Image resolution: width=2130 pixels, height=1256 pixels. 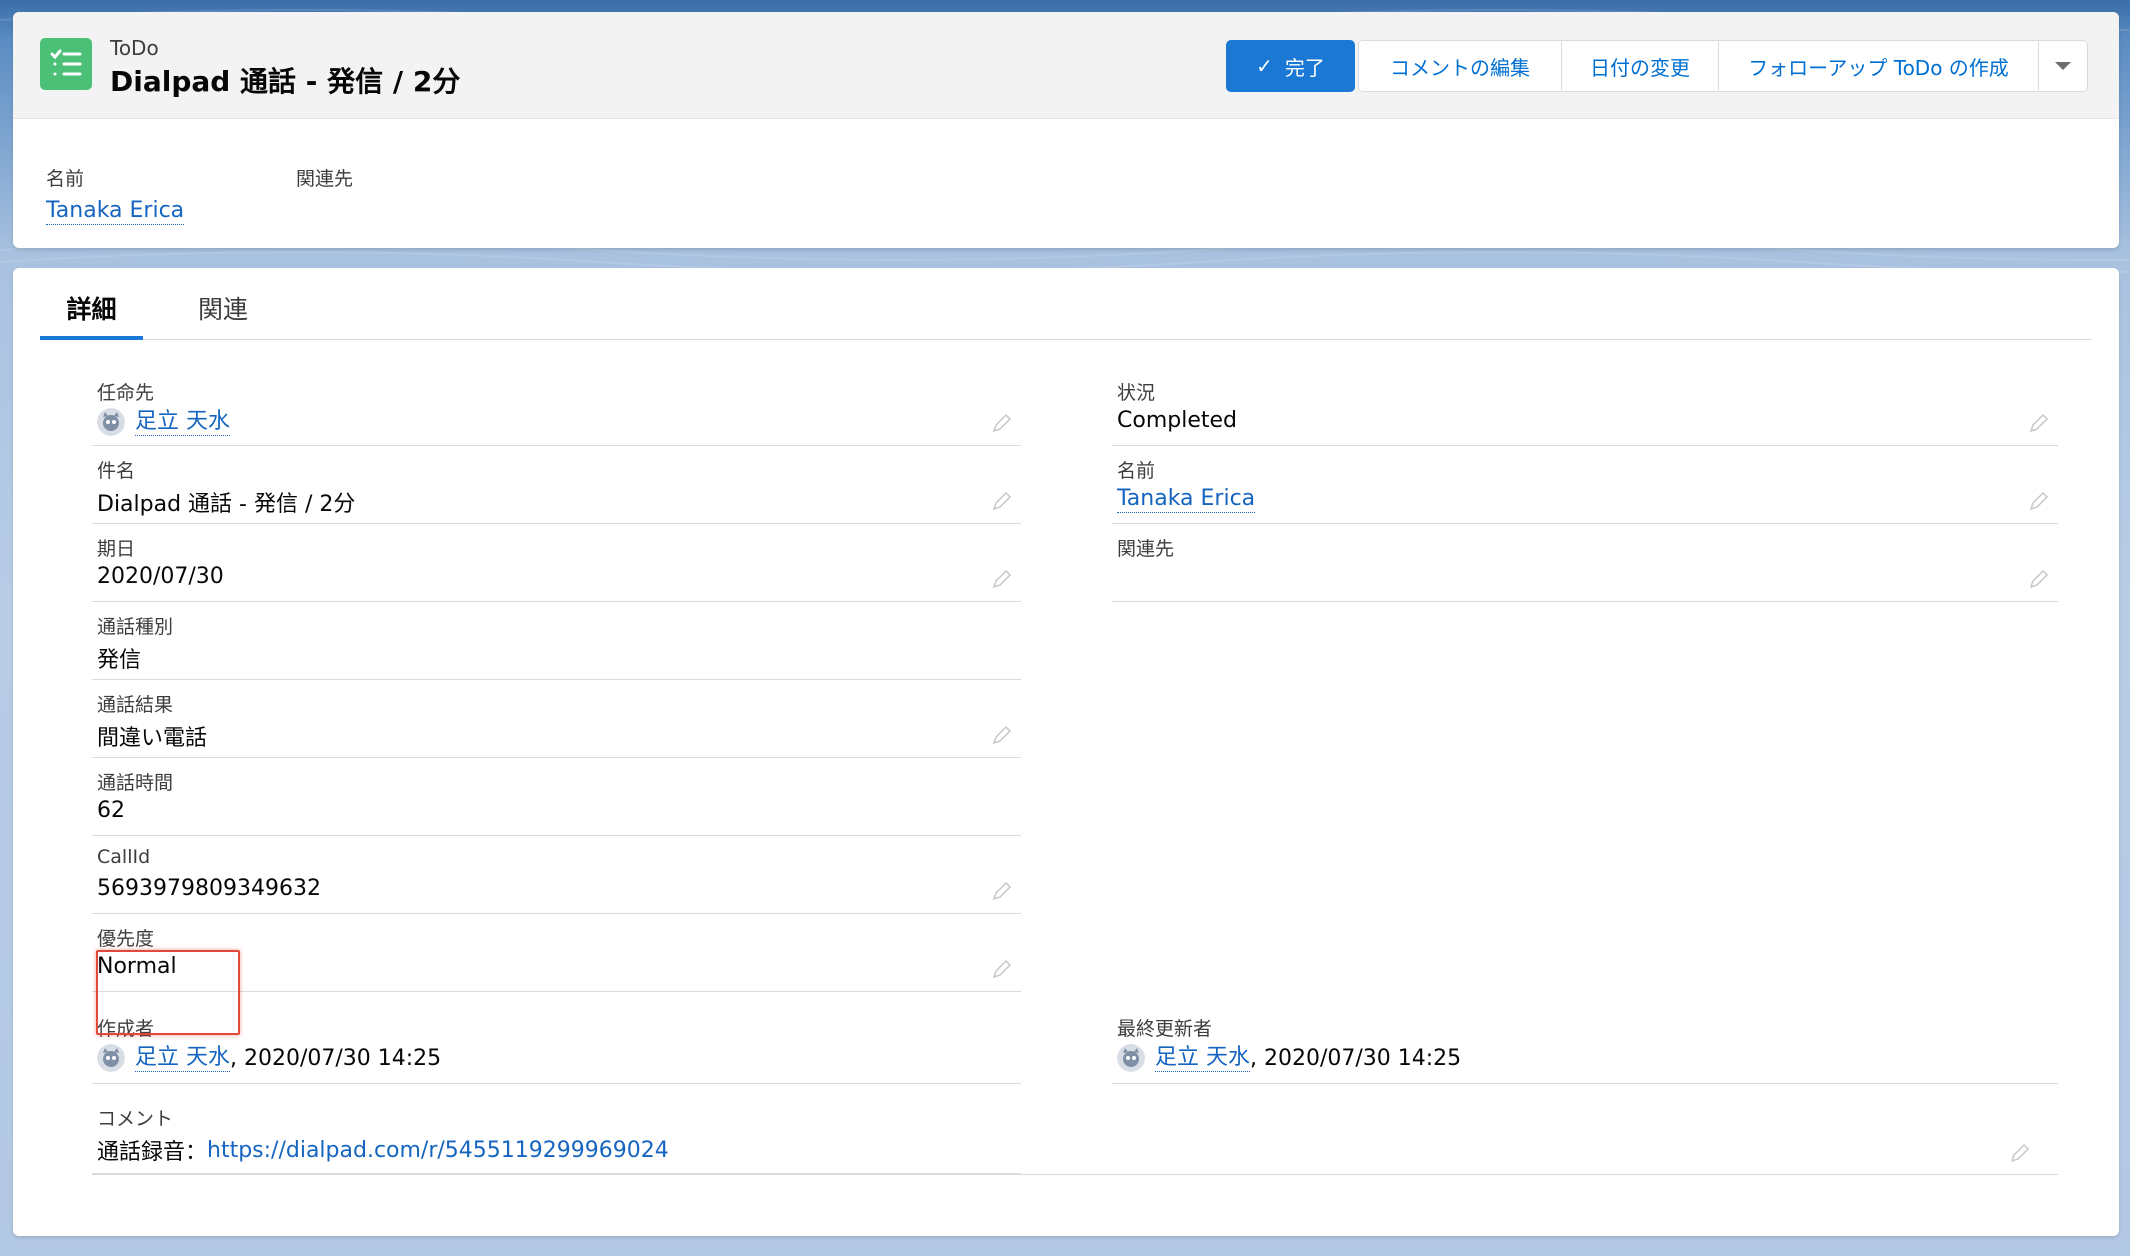 I want to click on field-value: 足立 天水, so click(x=163, y=422).